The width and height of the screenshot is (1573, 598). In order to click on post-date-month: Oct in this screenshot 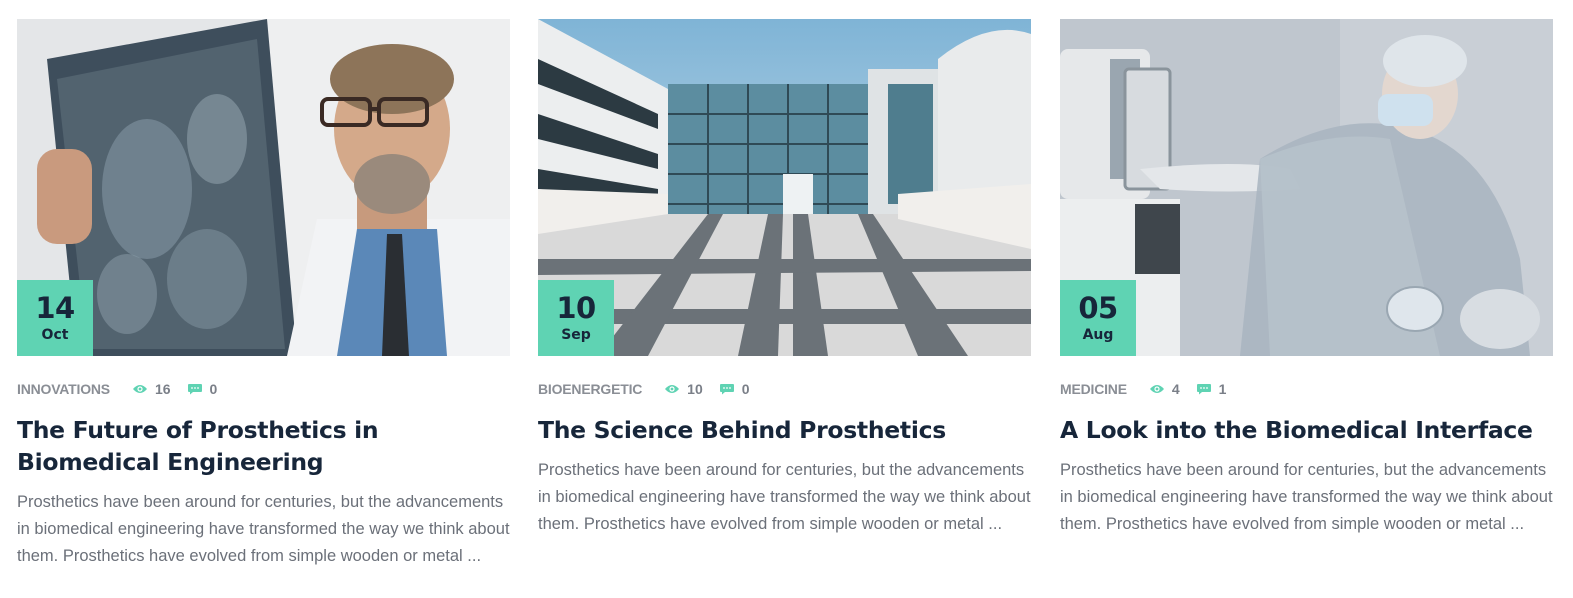, I will do `click(55, 335)`.